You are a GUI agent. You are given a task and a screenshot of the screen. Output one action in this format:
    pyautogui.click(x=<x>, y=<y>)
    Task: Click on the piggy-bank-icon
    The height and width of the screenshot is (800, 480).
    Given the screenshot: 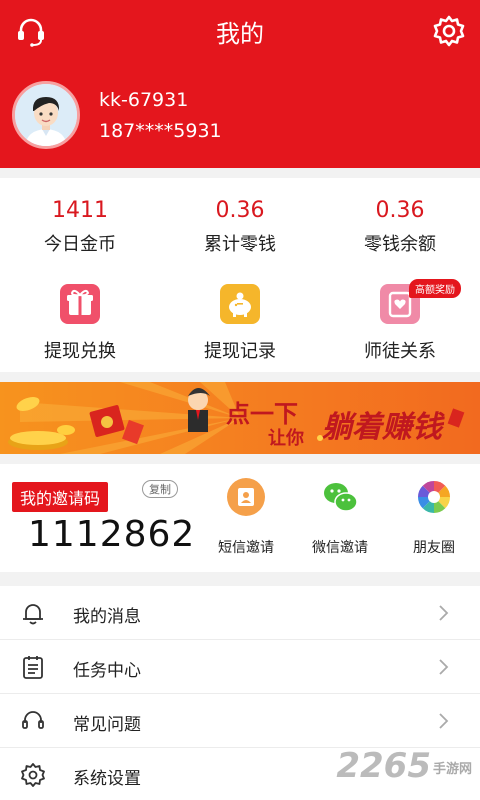 What is the action you would take?
    pyautogui.click(x=240, y=304)
    